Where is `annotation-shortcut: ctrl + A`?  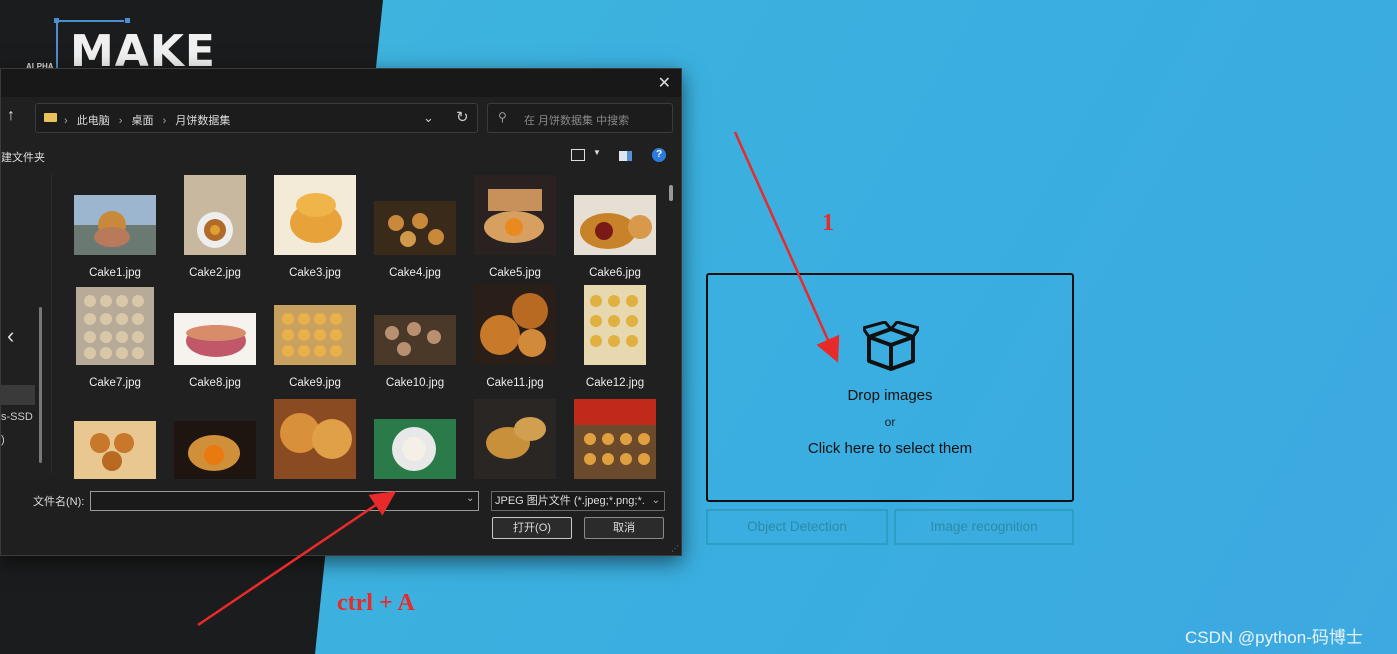
annotation-shortcut: ctrl + A is located at coordinates (376, 603).